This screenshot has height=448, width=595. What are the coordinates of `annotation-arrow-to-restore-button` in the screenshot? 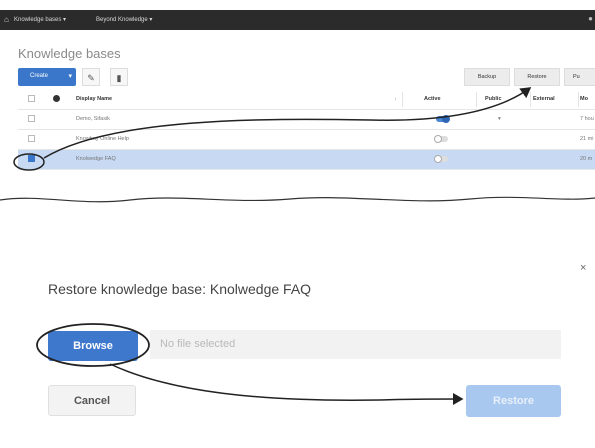 It's located at (286, 384).